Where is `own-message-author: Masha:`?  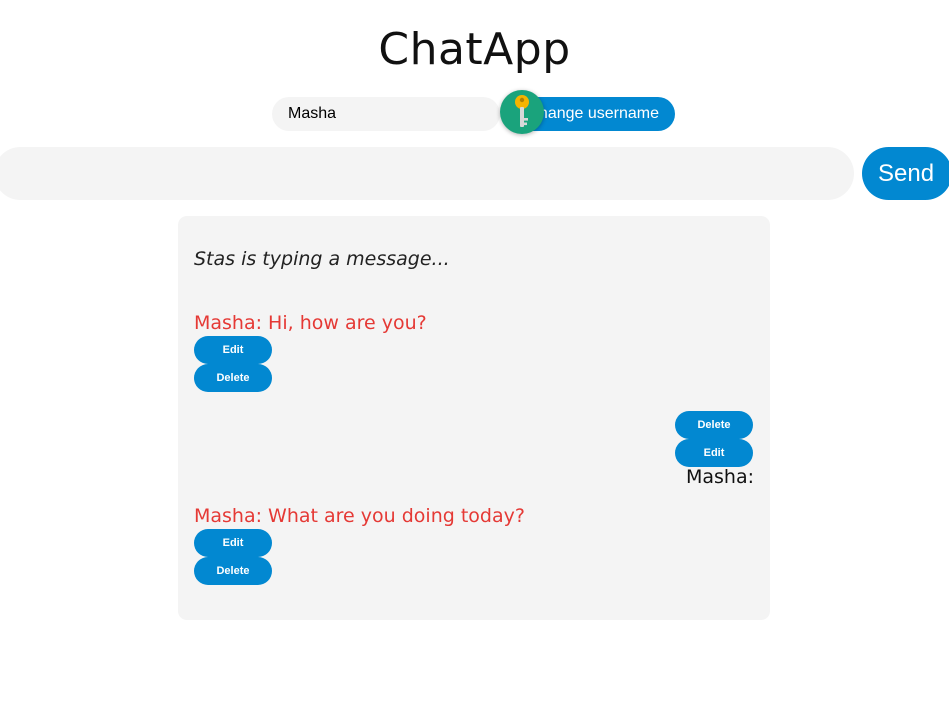
own-message-author: Masha: is located at coordinates (719, 477).